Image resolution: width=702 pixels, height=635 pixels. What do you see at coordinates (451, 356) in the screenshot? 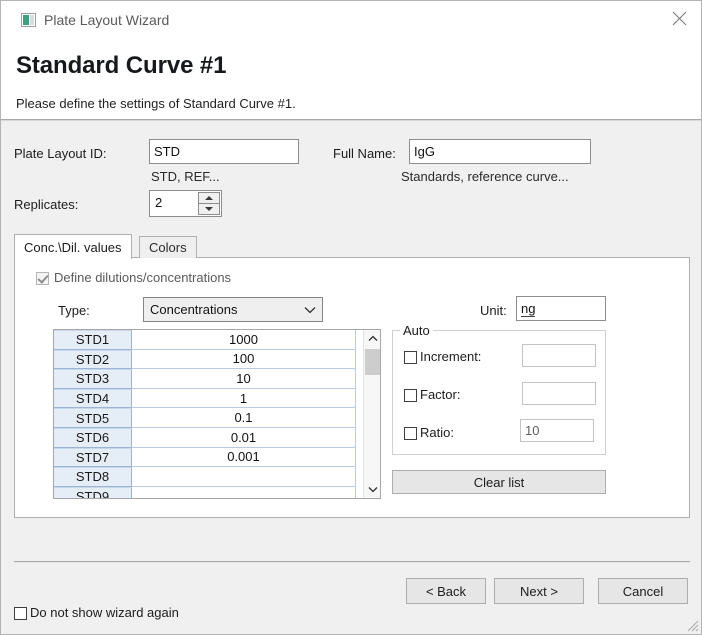
I see `increment-label: Increment:` at bounding box center [451, 356].